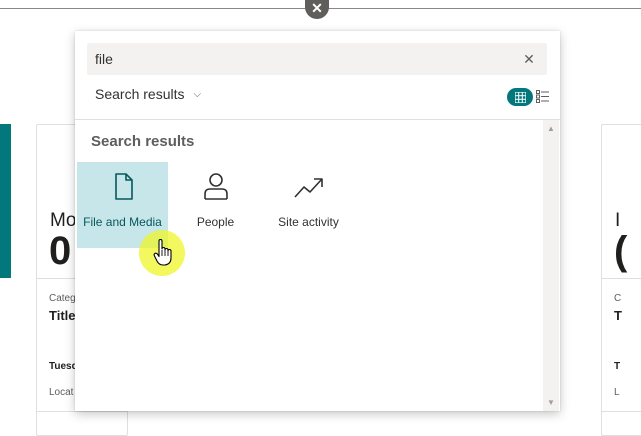 The height and width of the screenshot is (436, 641). I want to click on card-location: L, so click(617, 392).